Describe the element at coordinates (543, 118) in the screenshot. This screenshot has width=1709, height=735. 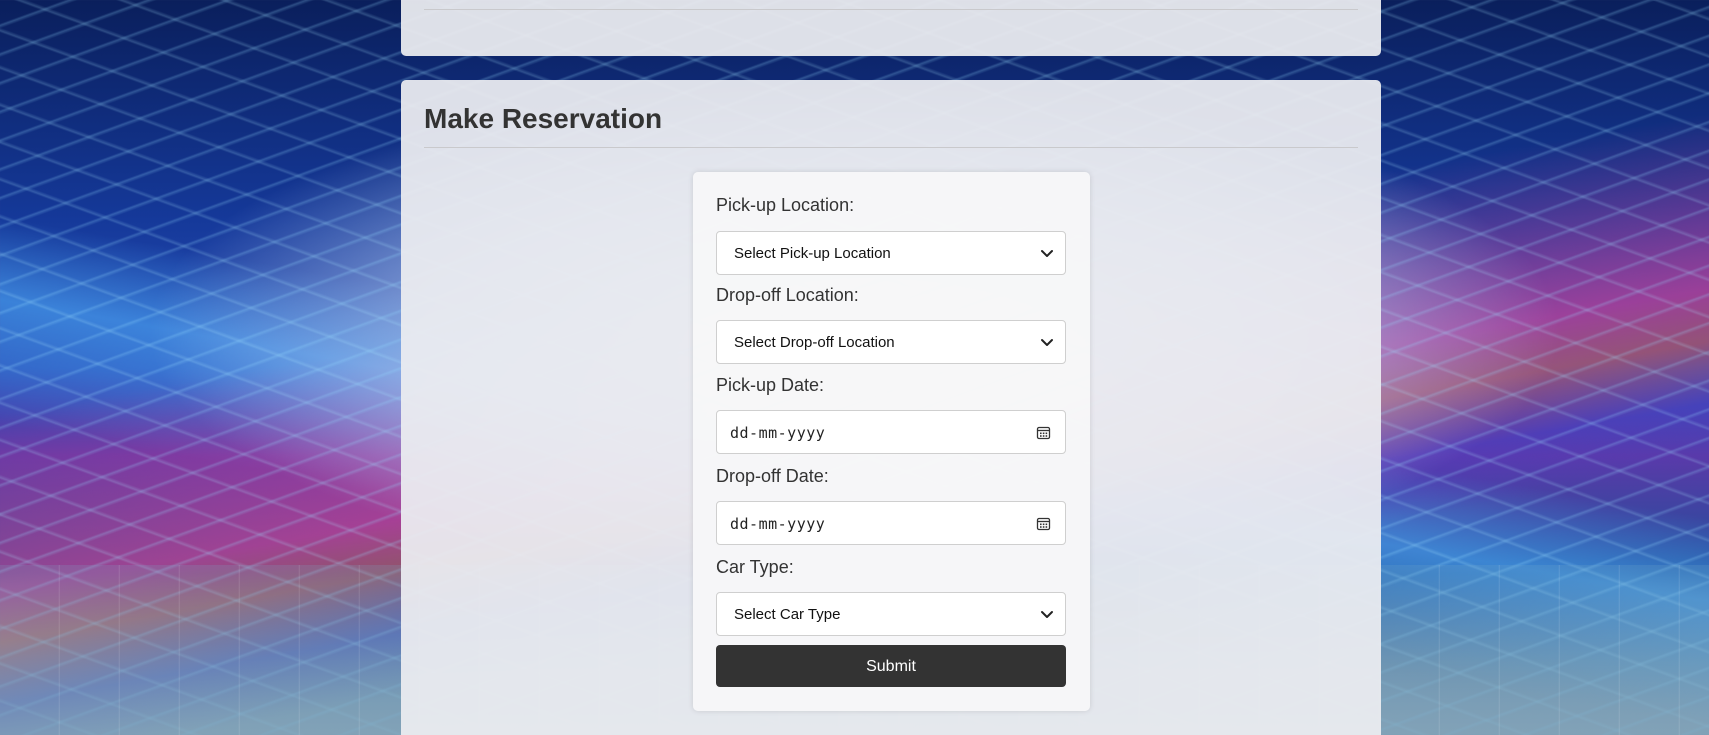
I see `section-title: Make Reservation` at that location.